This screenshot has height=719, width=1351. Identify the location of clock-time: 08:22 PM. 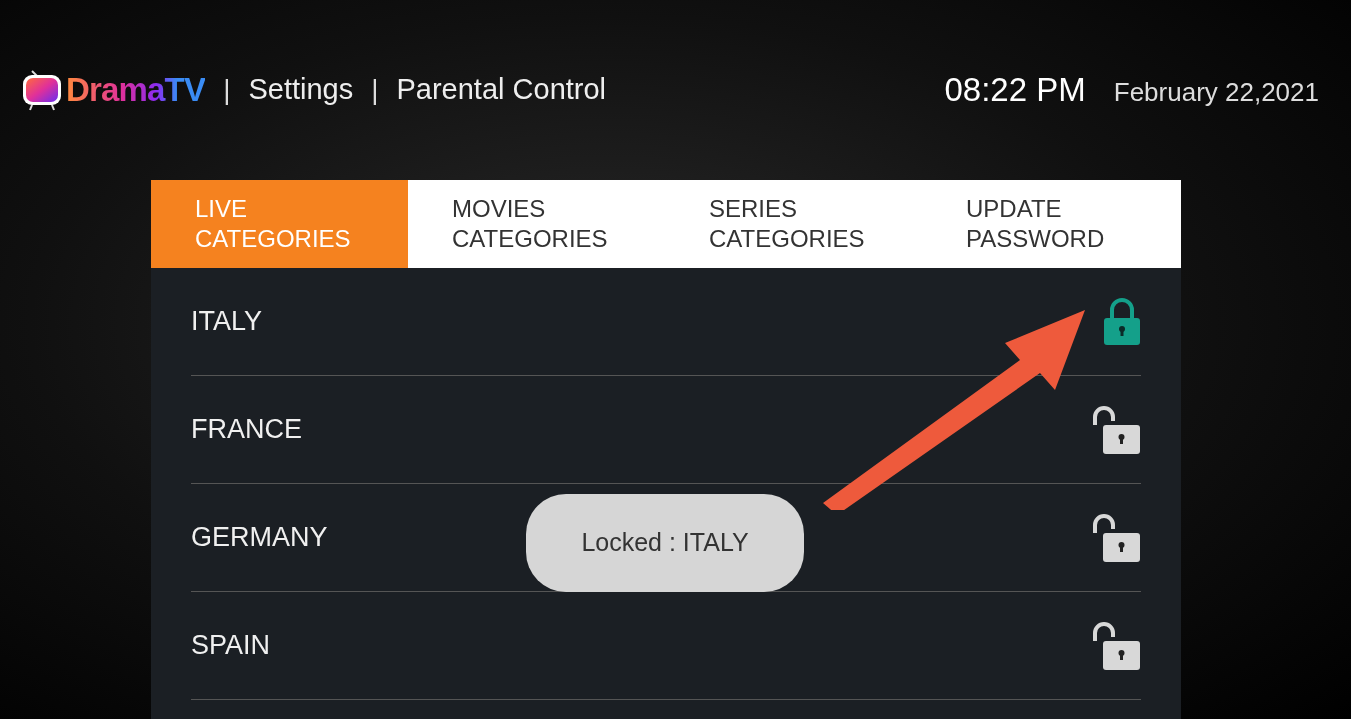
(1015, 90).